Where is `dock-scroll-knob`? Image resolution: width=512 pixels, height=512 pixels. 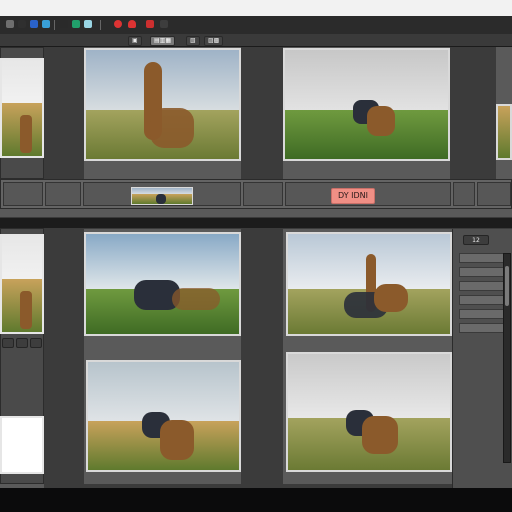 dock-scroll-knob is located at coordinates (507, 286).